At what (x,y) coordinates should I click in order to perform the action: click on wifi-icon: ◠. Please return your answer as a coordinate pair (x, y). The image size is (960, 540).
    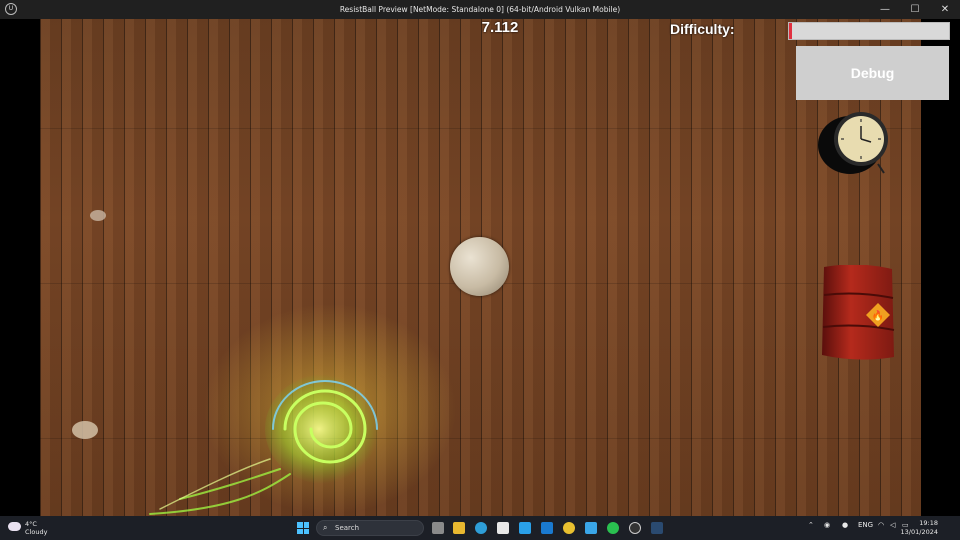
    Looking at the image, I should click on (881, 525).